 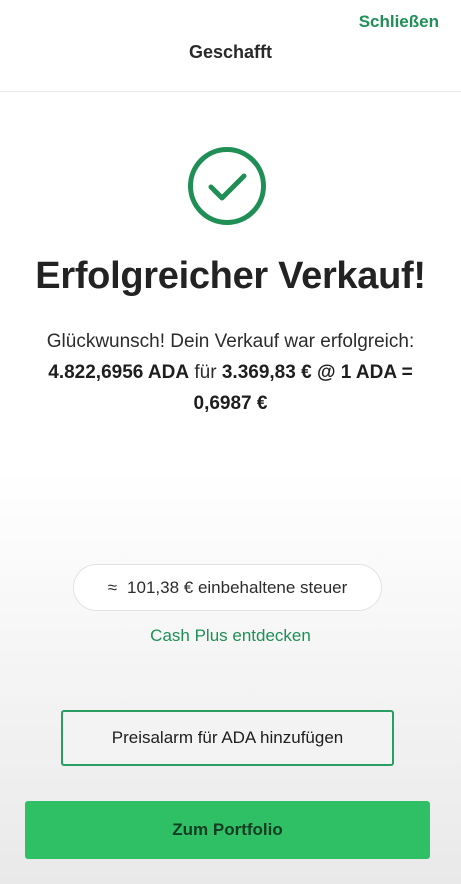 What do you see at coordinates (205, 372) in the screenshot?
I see `for-word: für` at bounding box center [205, 372].